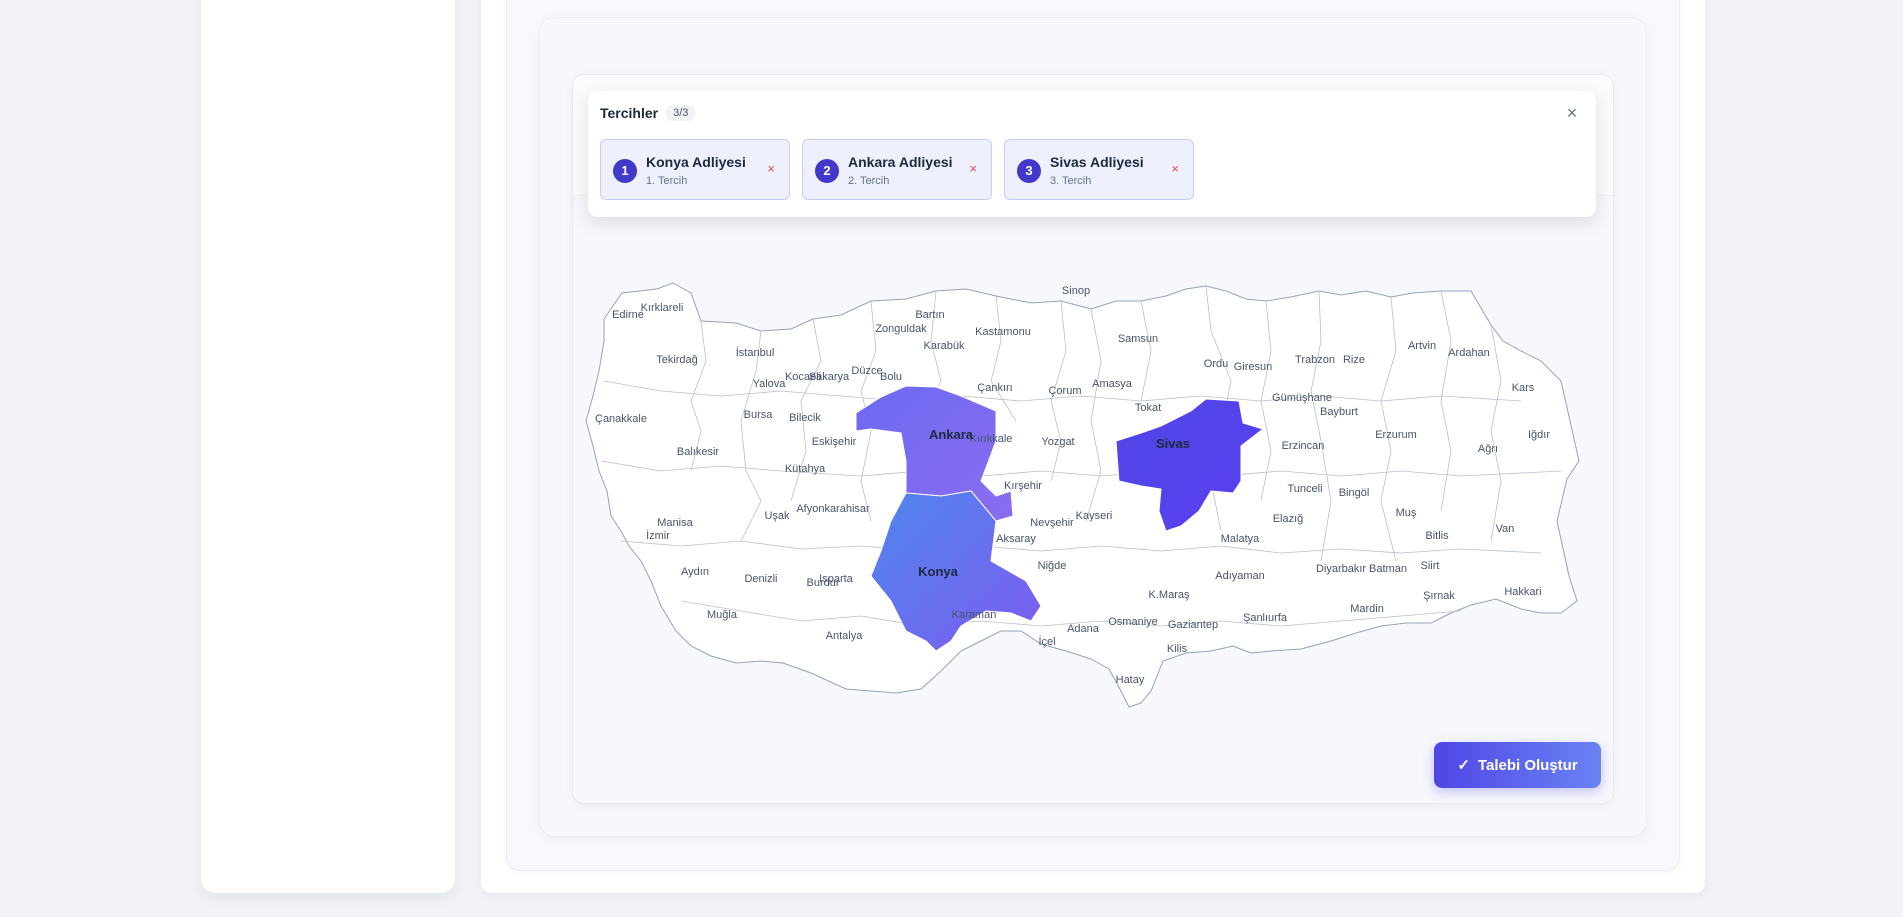 Image resolution: width=1903 pixels, height=917 pixels. What do you see at coordinates (755, 352) in the screenshot?
I see `province-label: İstanbul` at bounding box center [755, 352].